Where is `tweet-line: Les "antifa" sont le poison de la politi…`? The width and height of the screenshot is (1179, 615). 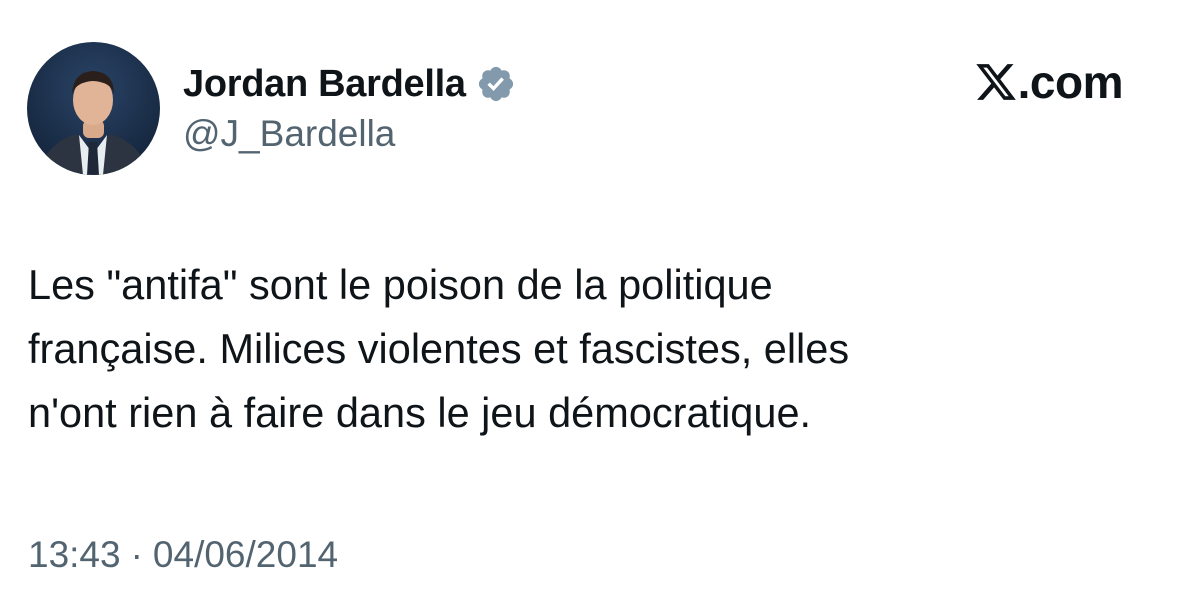 tweet-line: Les "antifa" sont le poison de la politi… is located at coordinates (400, 284).